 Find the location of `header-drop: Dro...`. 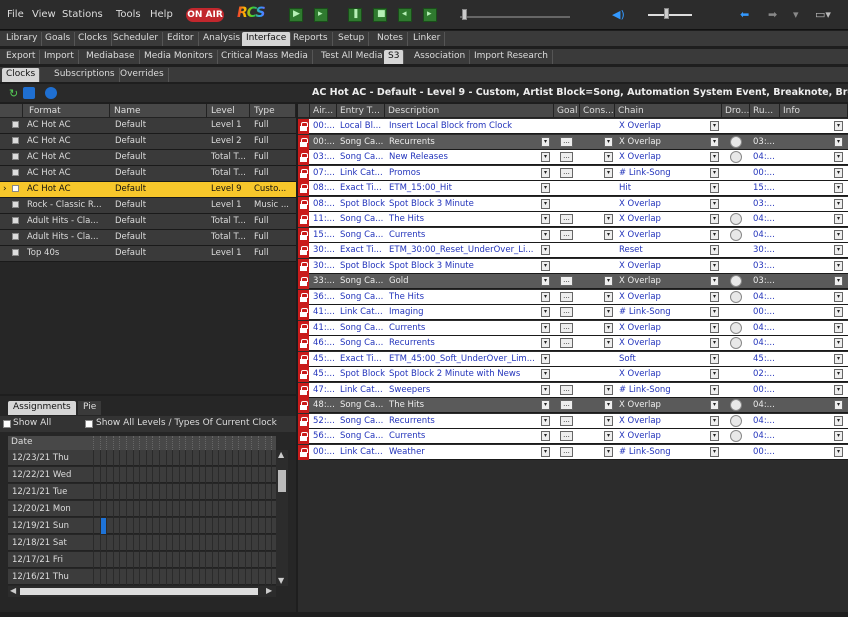

header-drop: Dro... is located at coordinates (736, 111).